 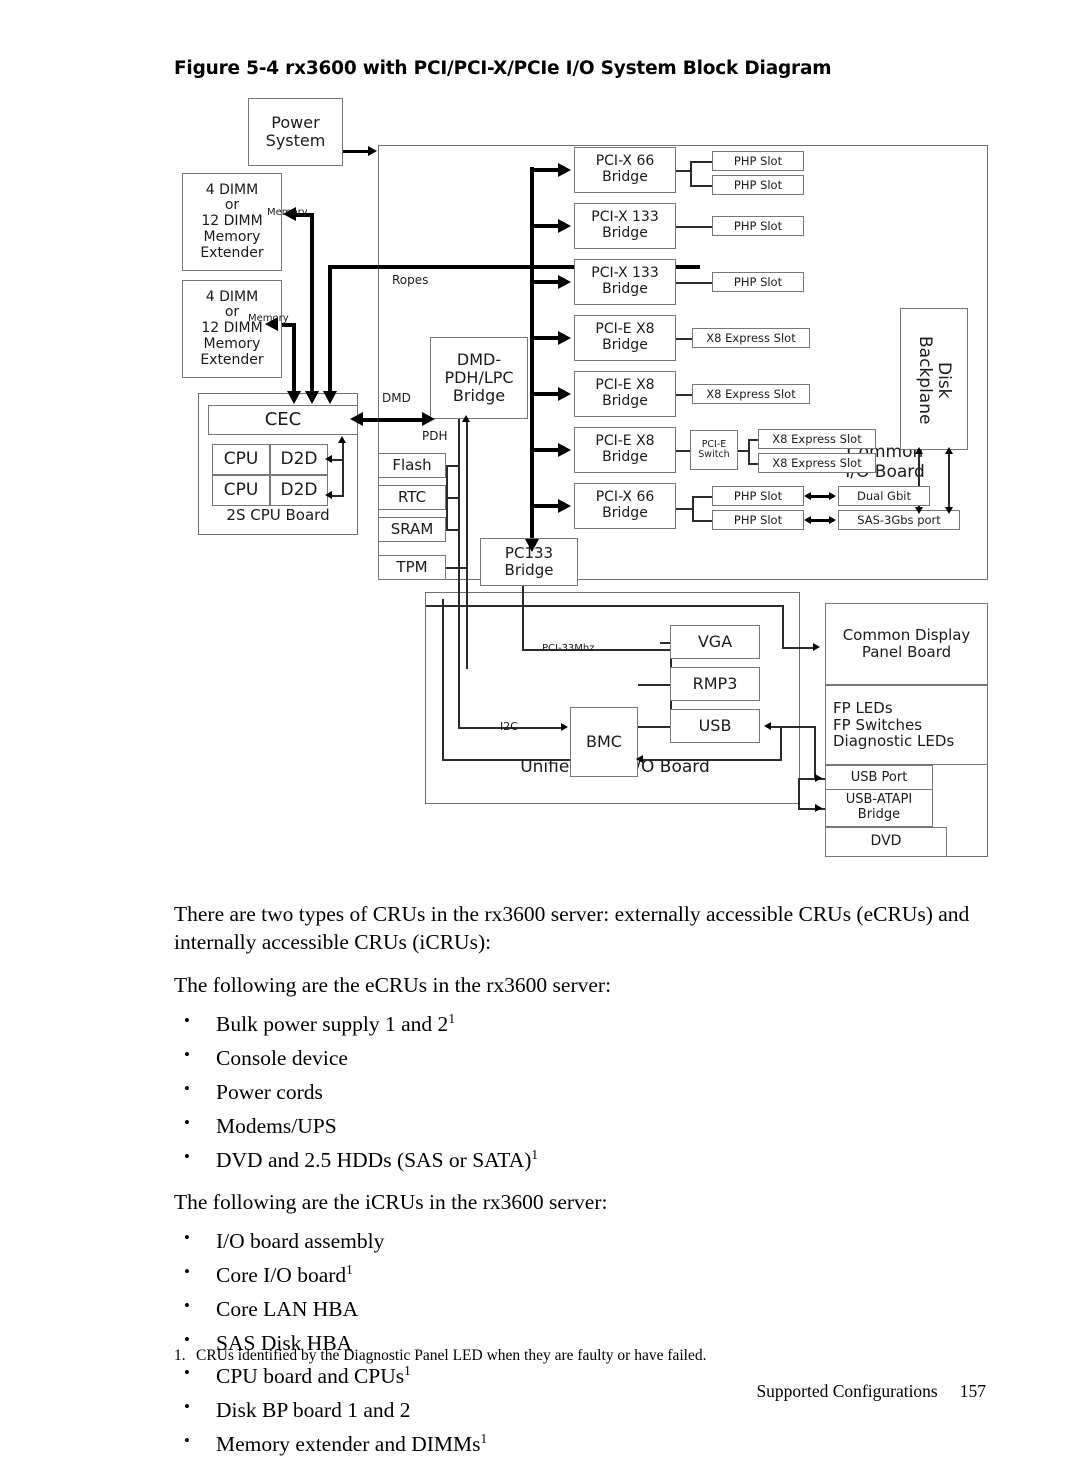 I want to click on memory-extender-1-box: 4 DIMM or 12 DIMM Memory Extender, so click(x=232, y=222).